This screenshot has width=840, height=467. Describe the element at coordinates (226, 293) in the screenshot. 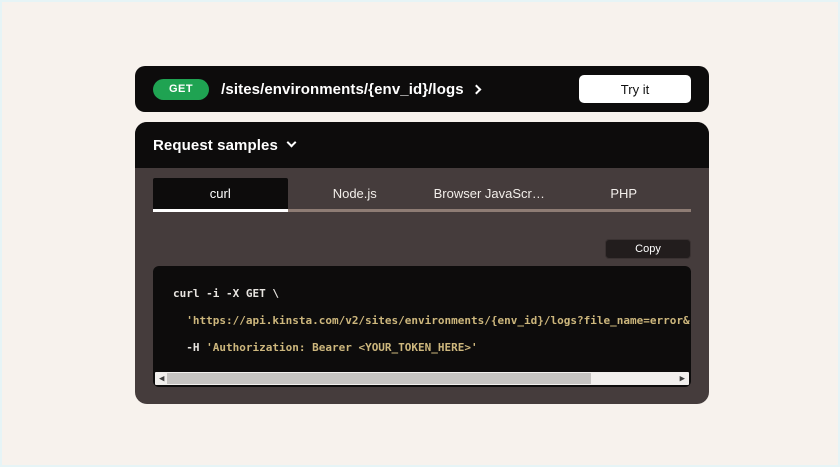

I see `code-line-1: curl -i -X GET \` at that location.